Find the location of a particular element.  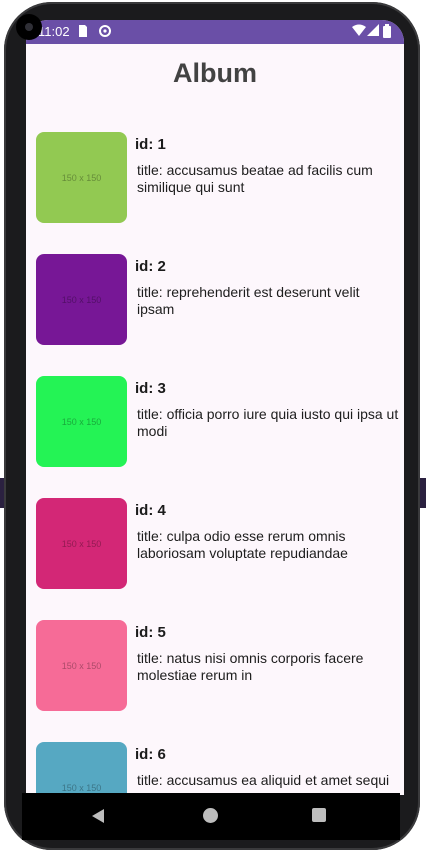

navigation-bar is located at coordinates (211, 816).